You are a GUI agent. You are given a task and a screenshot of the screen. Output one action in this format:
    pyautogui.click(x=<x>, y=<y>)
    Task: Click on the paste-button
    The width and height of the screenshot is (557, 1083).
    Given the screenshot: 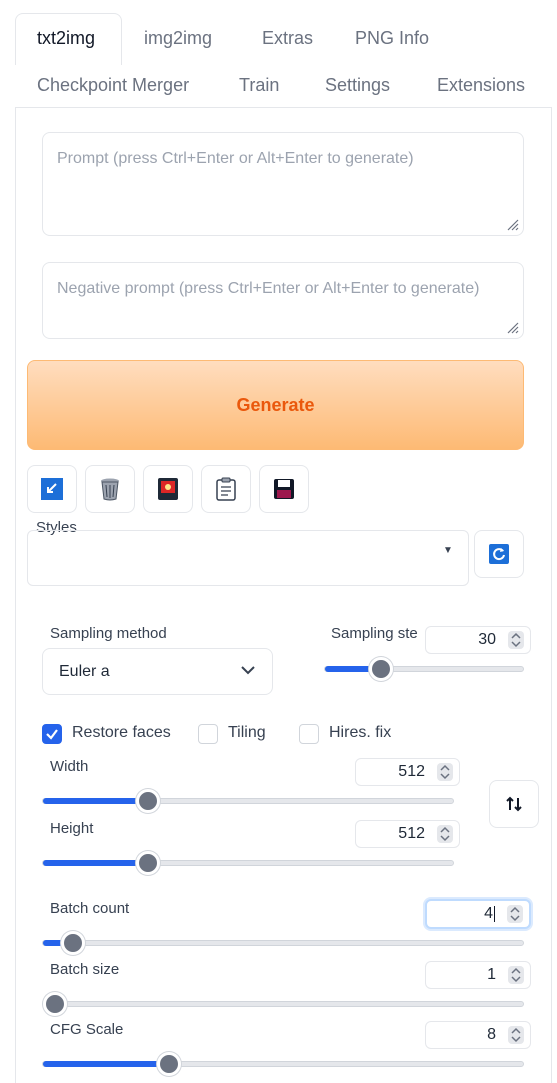 What is the action you would take?
    pyautogui.click(x=226, y=489)
    